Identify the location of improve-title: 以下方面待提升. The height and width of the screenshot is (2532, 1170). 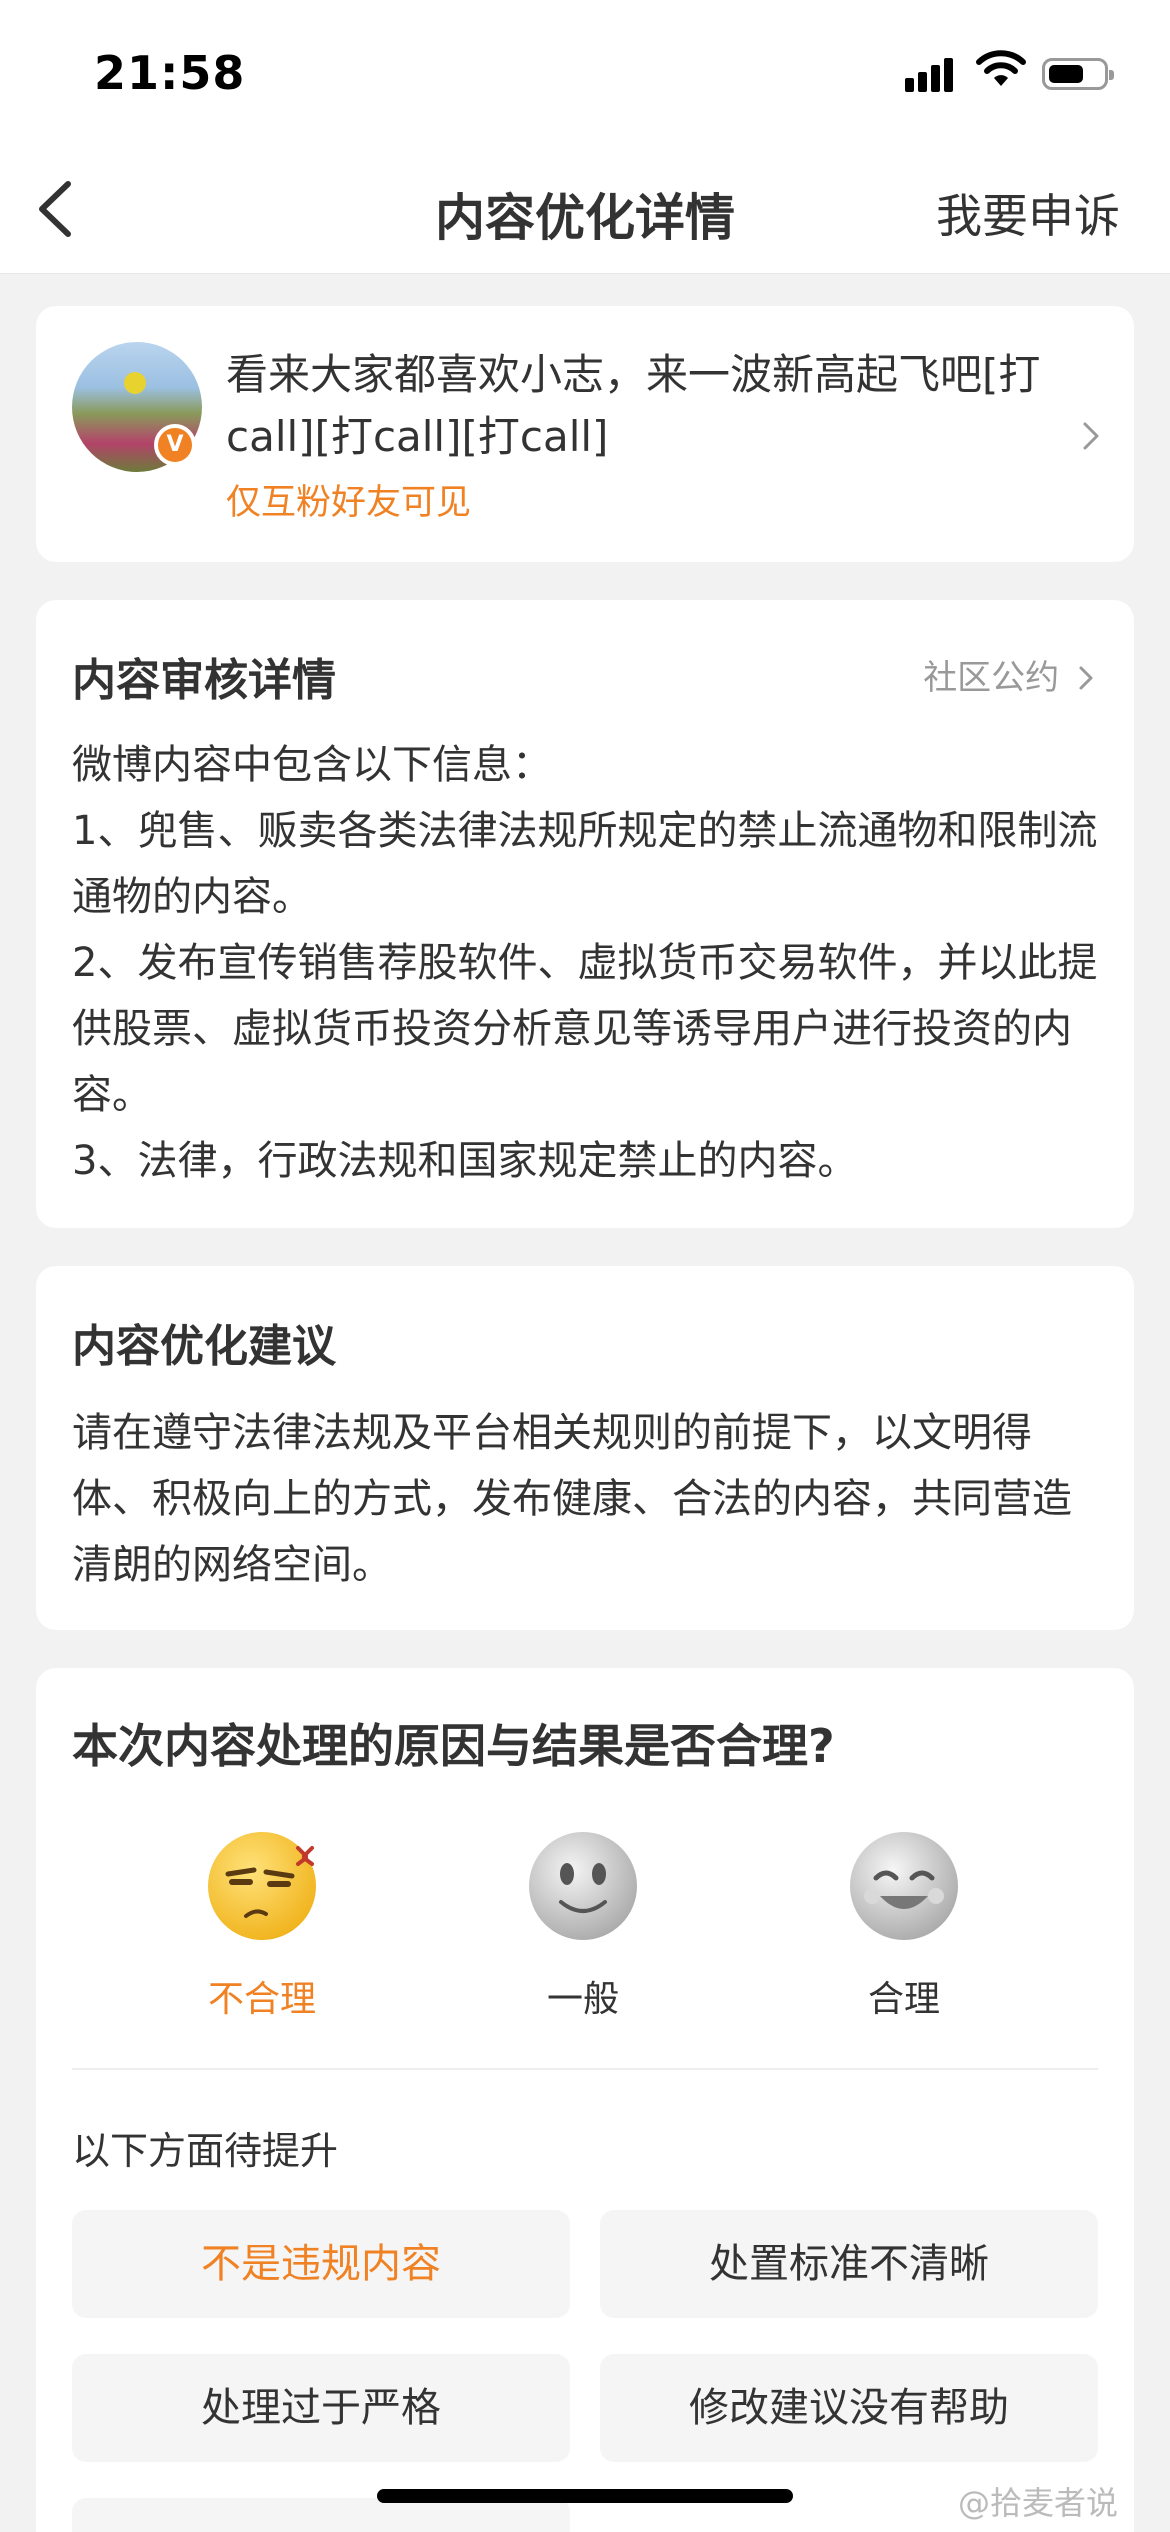
(205, 2151).